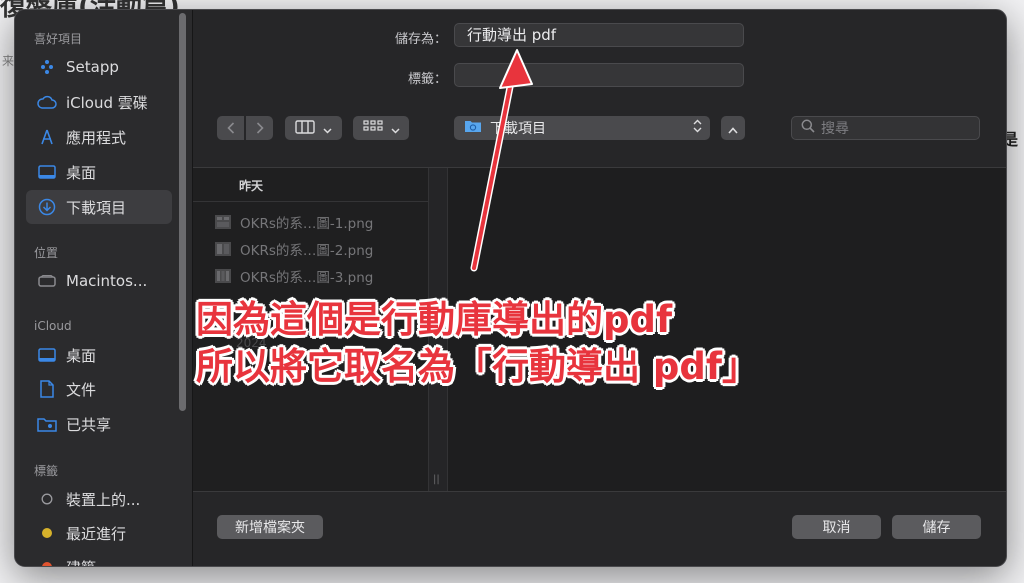 This screenshot has width=1024, height=583. I want to click on sidebar-item-label: 應用程式, so click(96, 137).